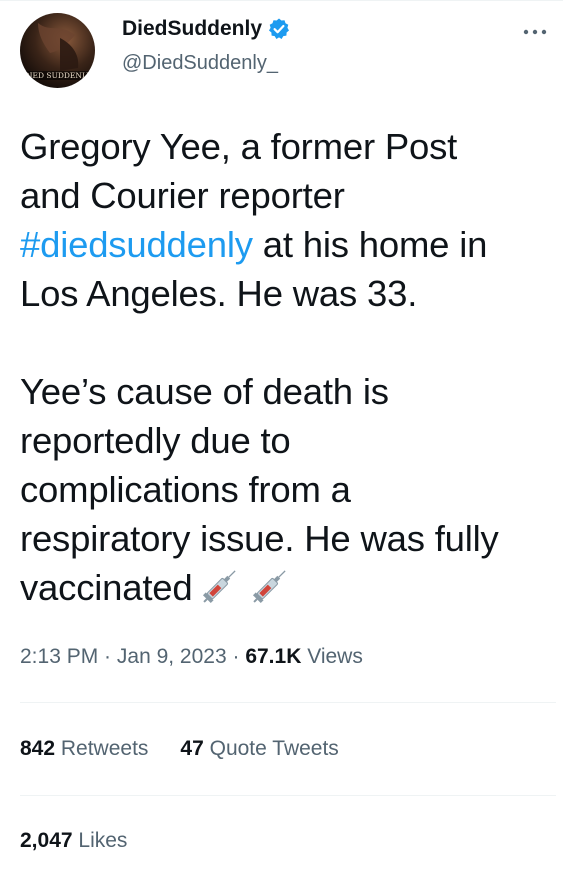 The height and width of the screenshot is (878, 563). What do you see at coordinates (204, 391) in the screenshot?
I see `tweet-line: Yee’s cause of death is` at bounding box center [204, 391].